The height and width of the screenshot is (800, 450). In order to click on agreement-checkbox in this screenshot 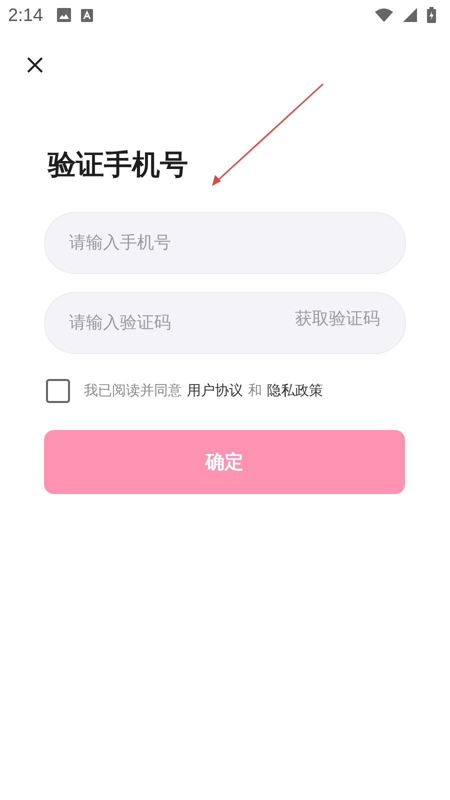, I will do `click(58, 391)`.